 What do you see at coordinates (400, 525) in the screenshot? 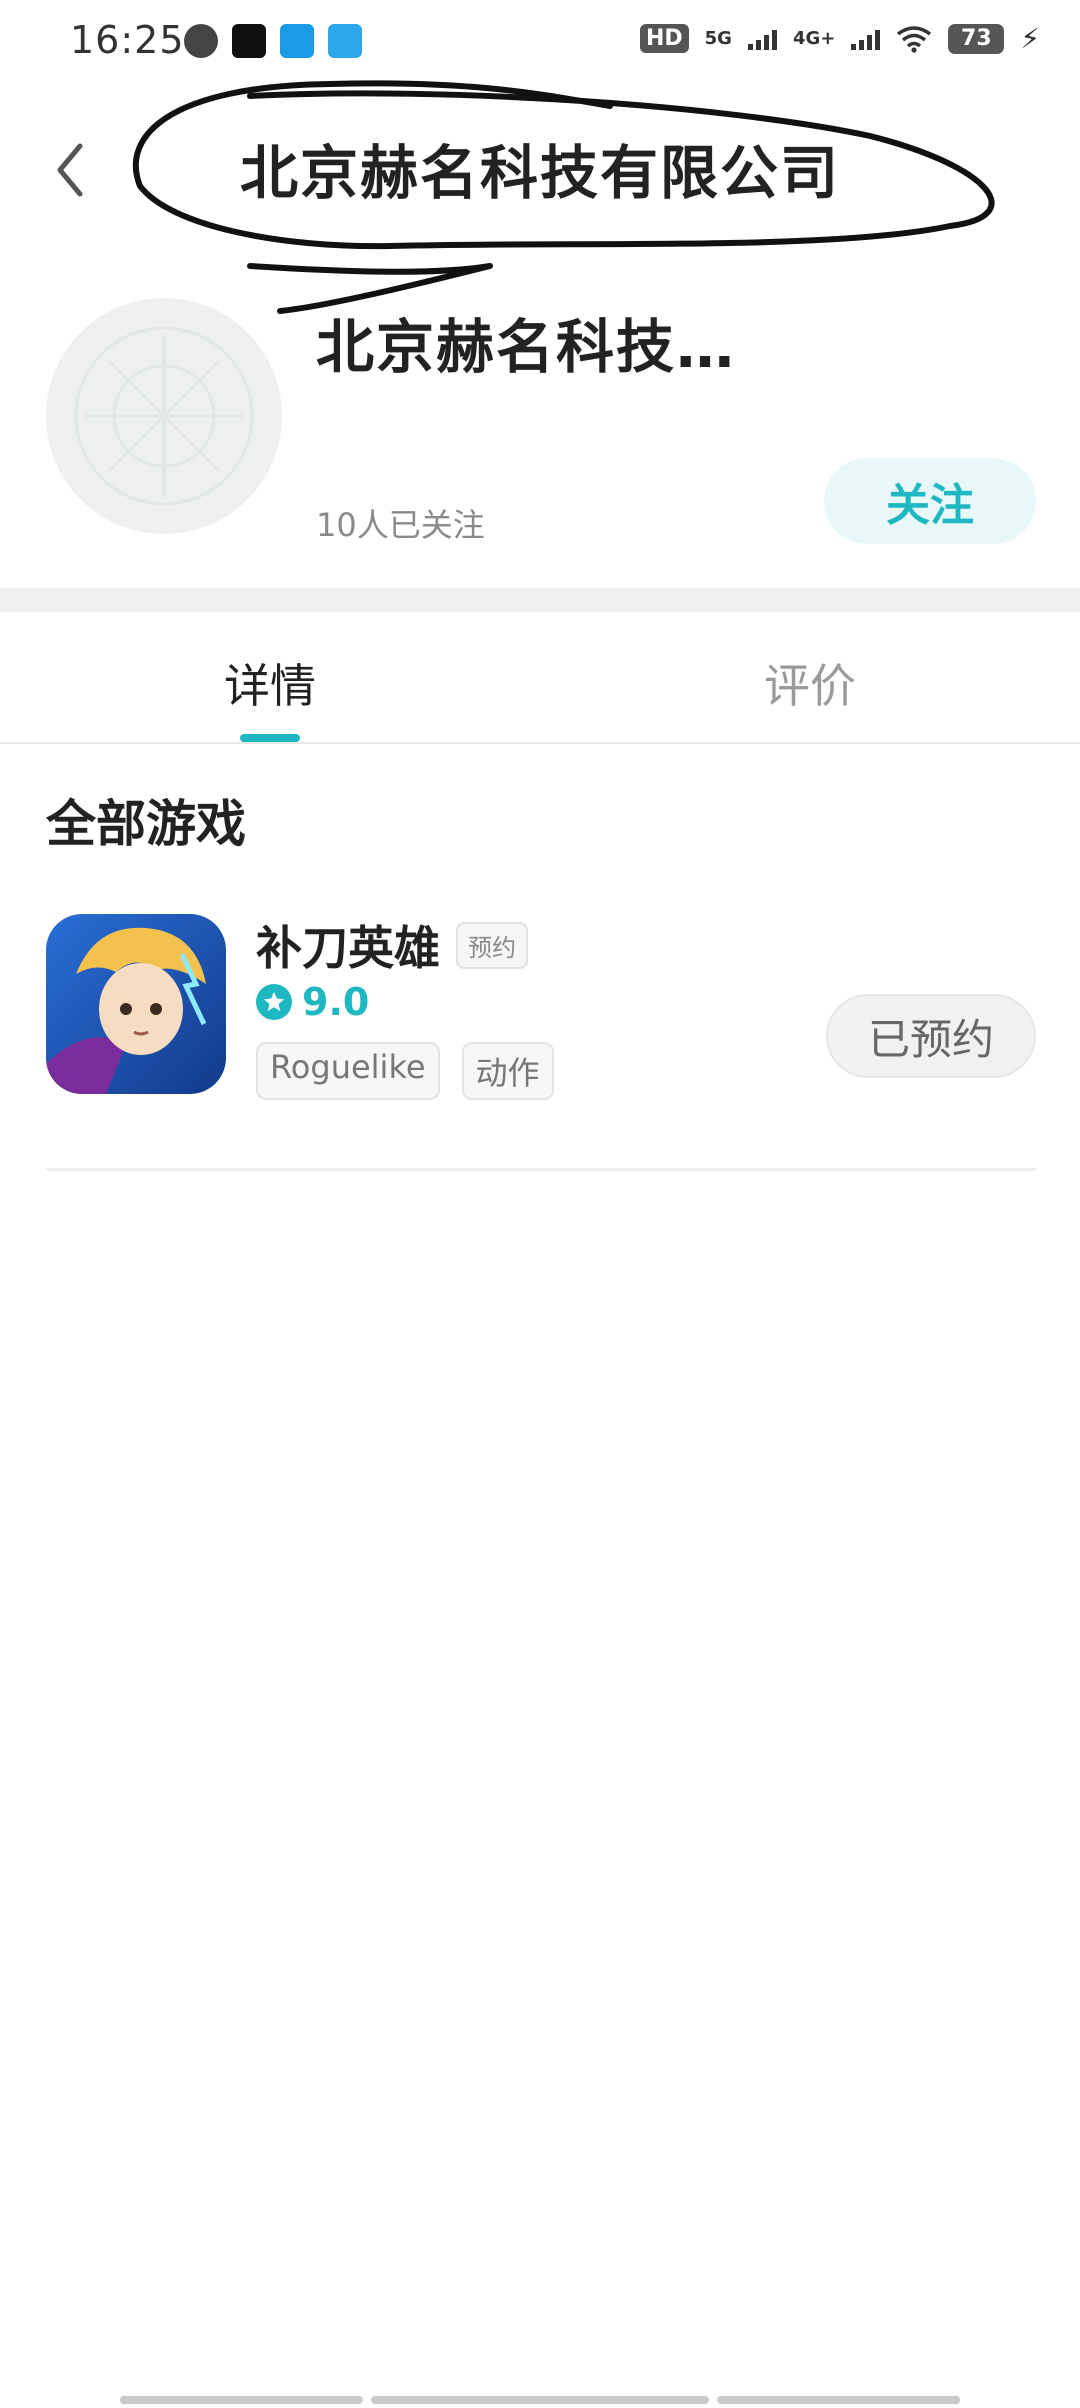
I see `follower-count: 10人已关注` at bounding box center [400, 525].